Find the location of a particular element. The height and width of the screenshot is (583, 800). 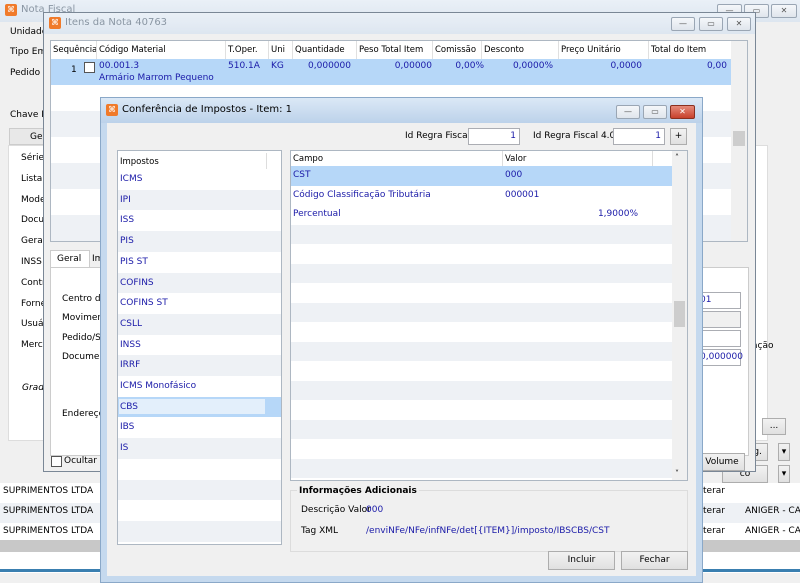

column-header: Comissão is located at coordinates (455, 50).